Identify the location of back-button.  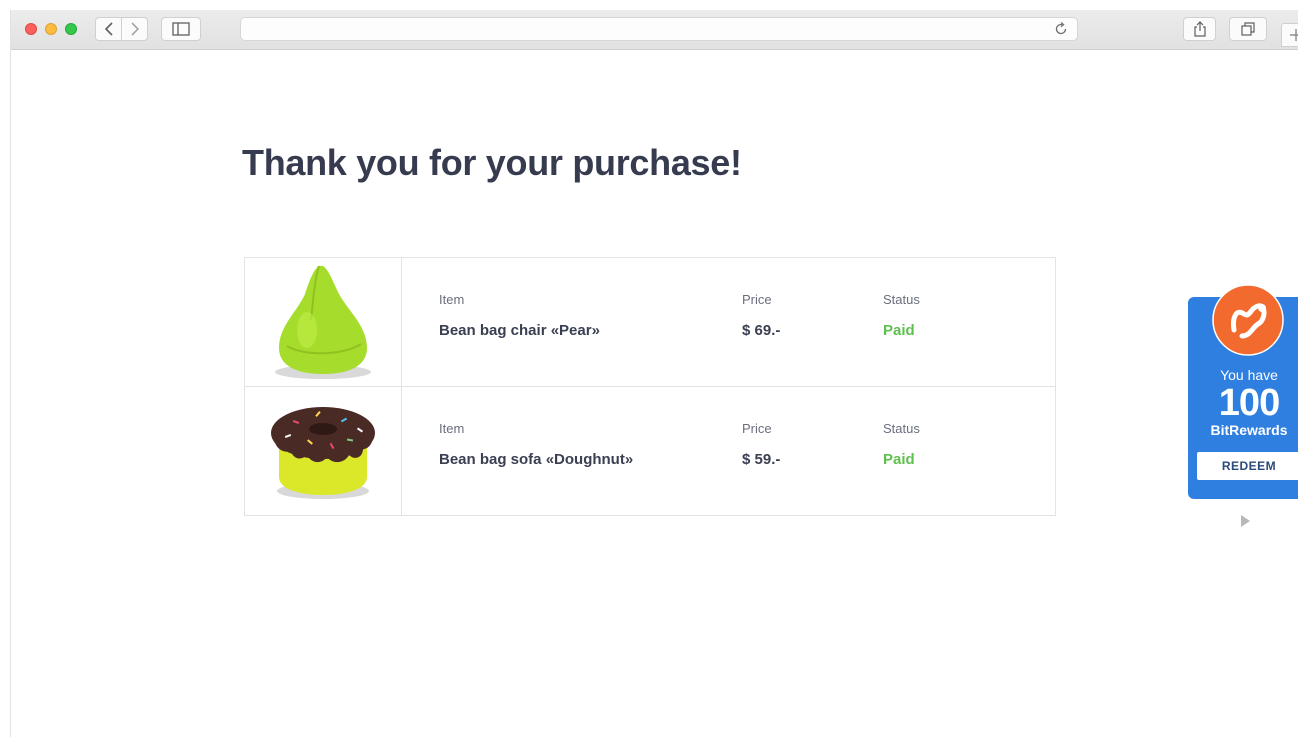
(108, 29).